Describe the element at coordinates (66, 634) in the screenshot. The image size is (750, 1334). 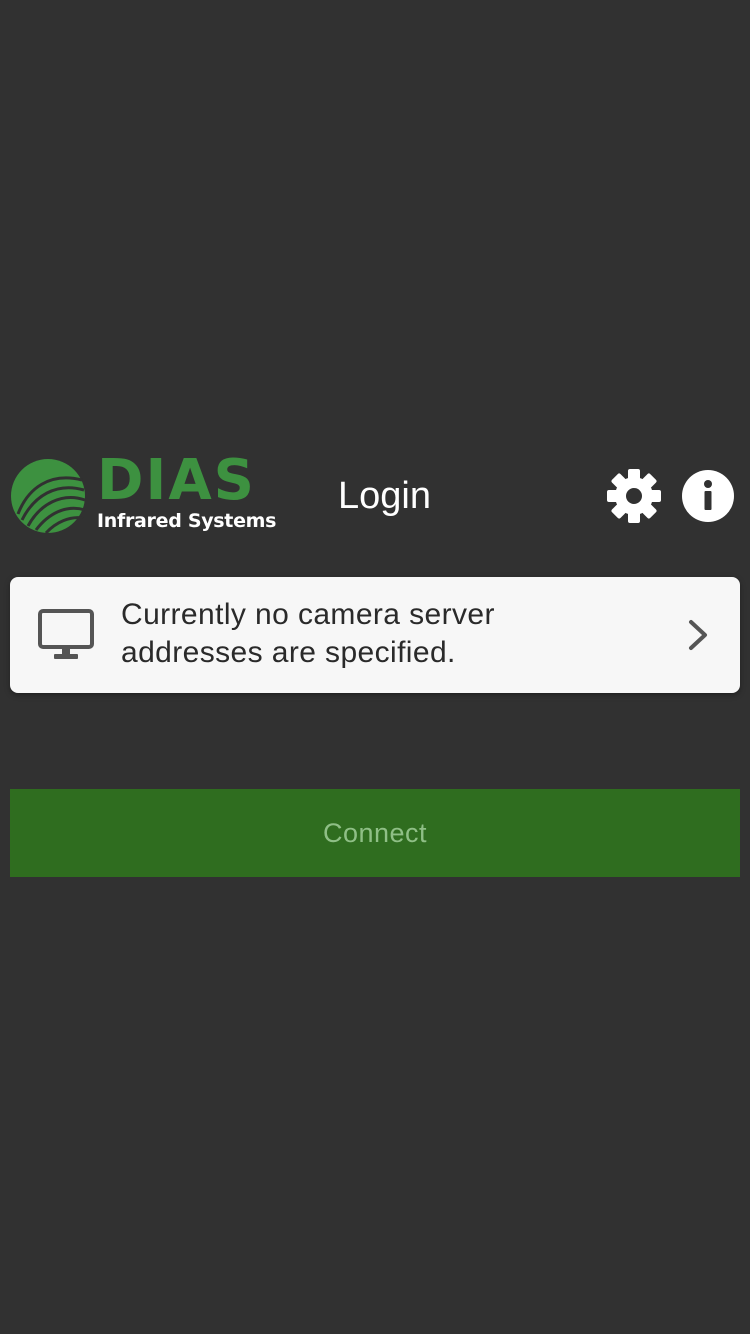
I see `monitor-icon` at that location.